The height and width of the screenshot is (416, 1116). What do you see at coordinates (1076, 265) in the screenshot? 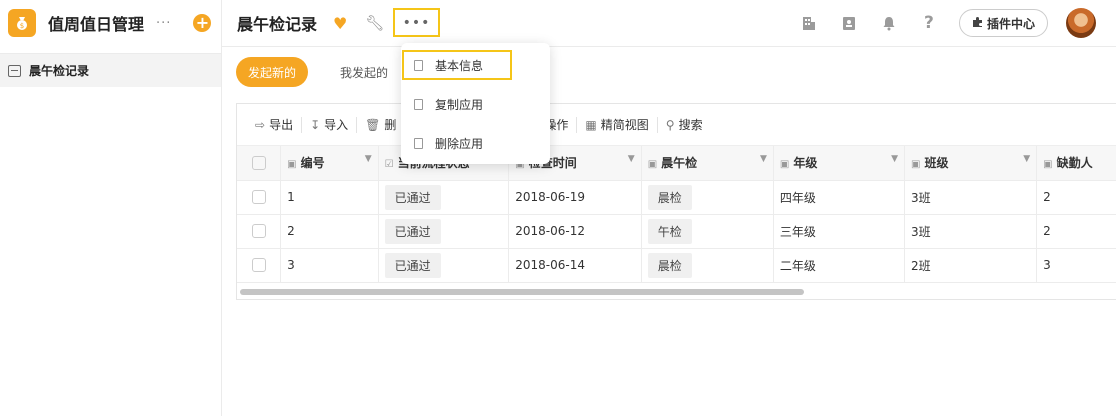
I see `cell-absent: 3` at bounding box center [1076, 265].